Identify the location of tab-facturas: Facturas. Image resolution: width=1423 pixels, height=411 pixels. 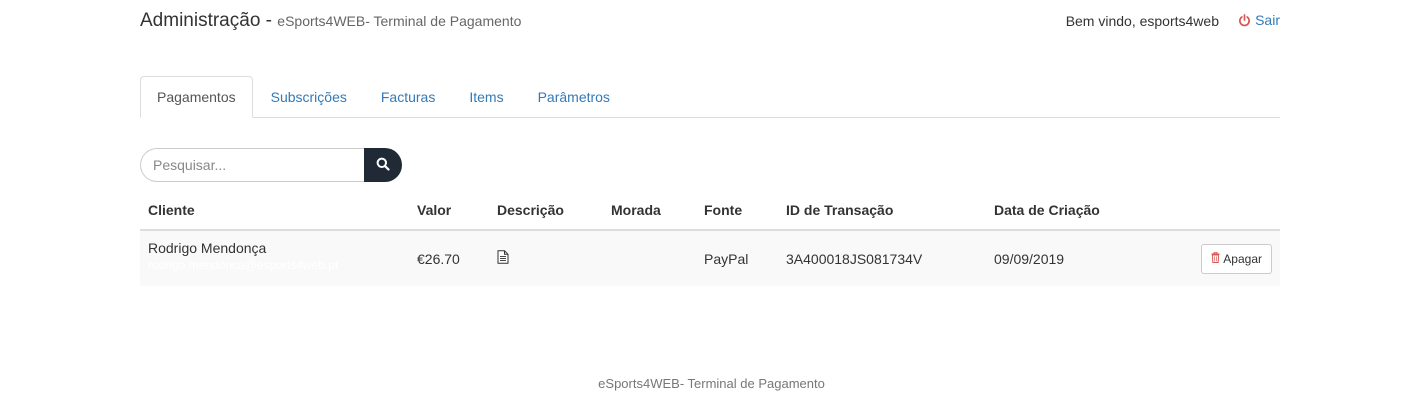
(408, 97).